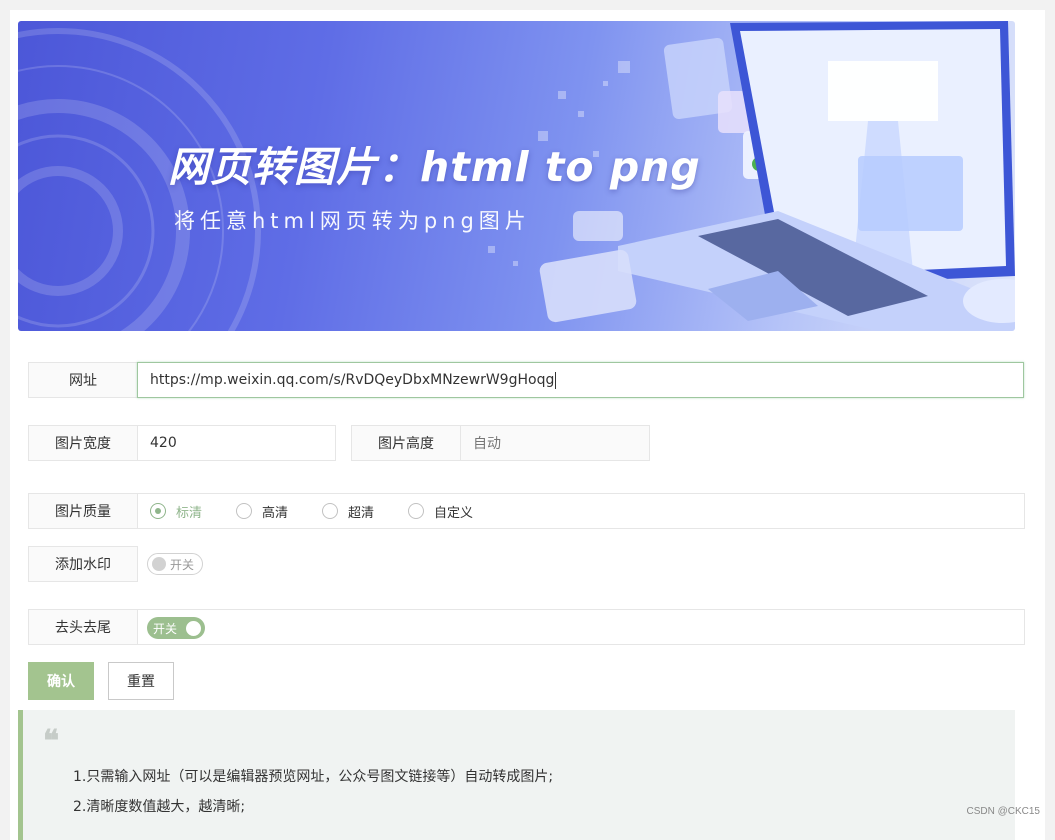 This screenshot has width=1055, height=840. I want to click on trim-label: 去头去尾, so click(83, 627).